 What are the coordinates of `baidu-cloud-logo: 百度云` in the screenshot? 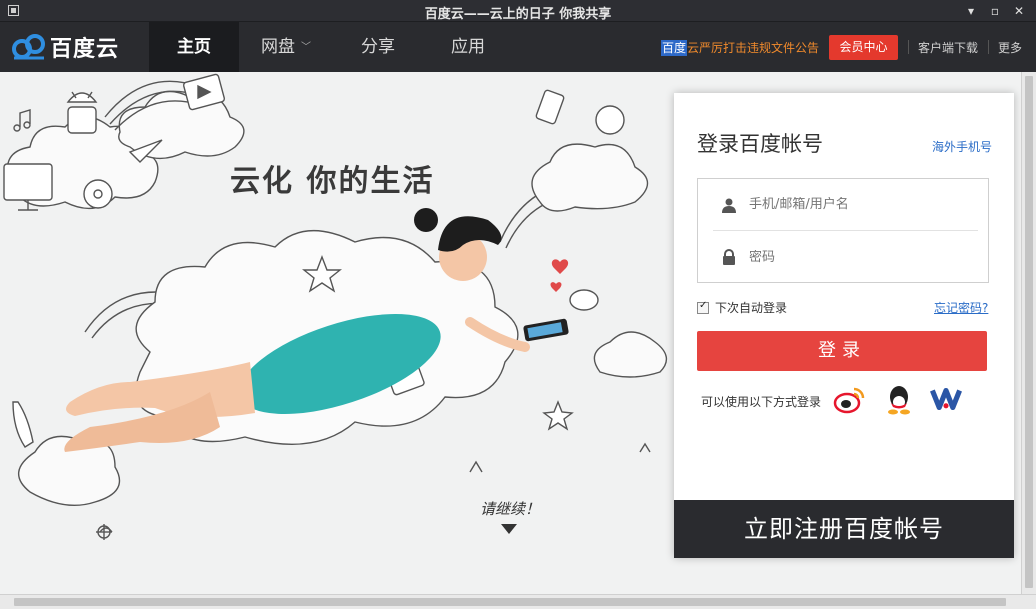 It's located at (64, 47).